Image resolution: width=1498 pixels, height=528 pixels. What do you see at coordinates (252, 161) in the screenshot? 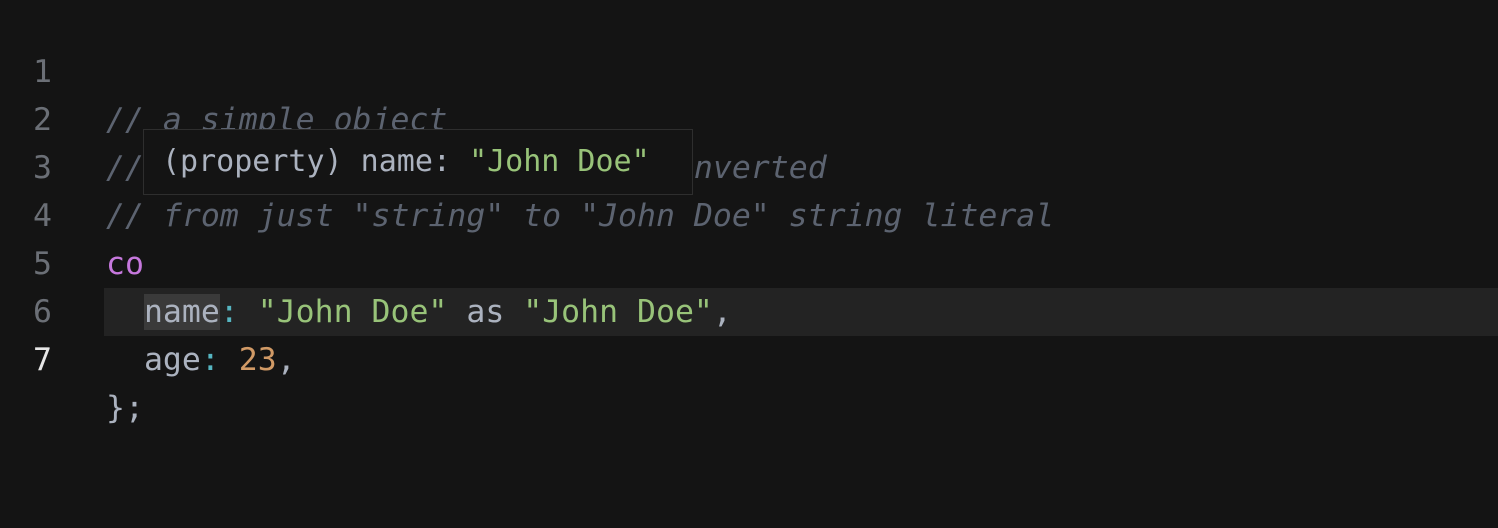
I see `tooltip-kind: (property)` at bounding box center [252, 161].